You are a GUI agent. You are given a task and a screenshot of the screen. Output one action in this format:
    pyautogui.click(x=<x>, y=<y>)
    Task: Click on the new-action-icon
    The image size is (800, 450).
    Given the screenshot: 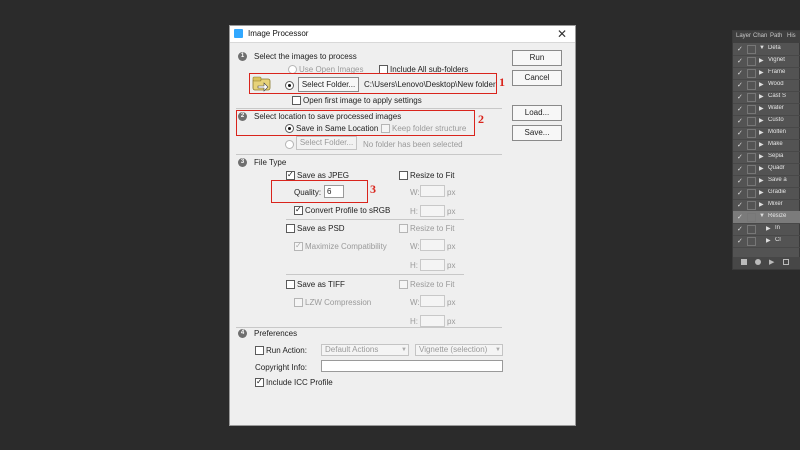 What is the action you would take?
    pyautogui.click(x=786, y=262)
    